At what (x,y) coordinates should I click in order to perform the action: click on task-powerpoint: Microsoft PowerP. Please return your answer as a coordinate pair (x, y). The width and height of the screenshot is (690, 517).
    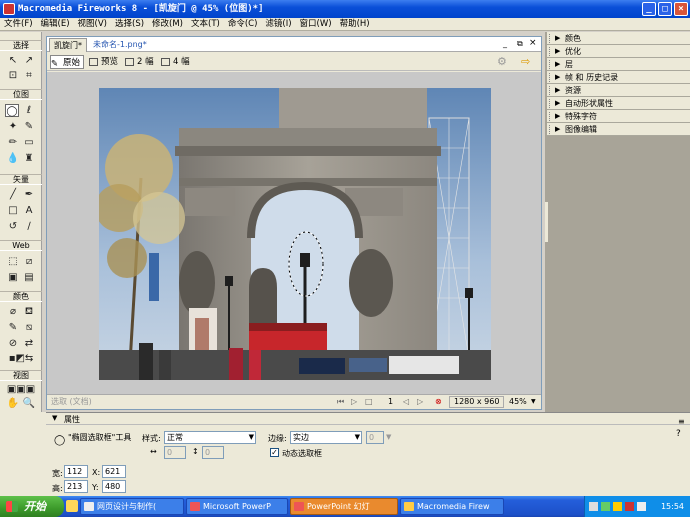
    Looking at the image, I should click on (237, 506).